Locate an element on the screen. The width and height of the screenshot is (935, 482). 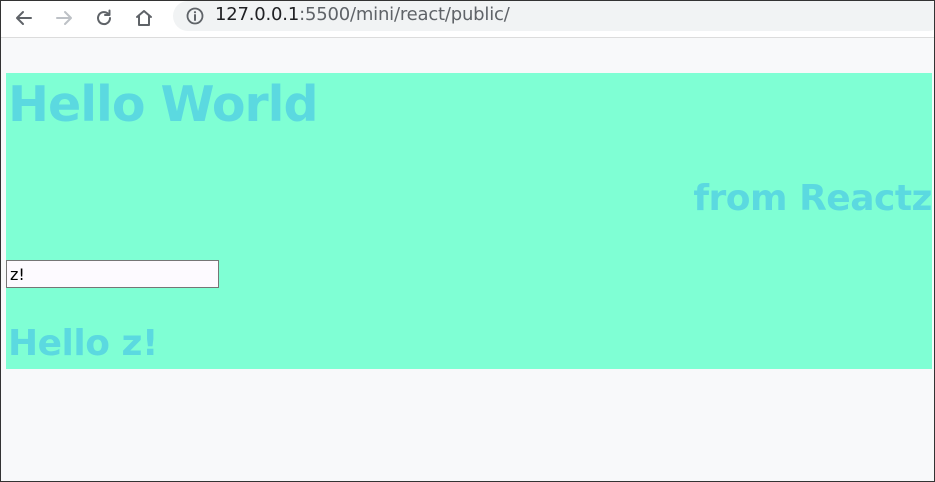
back-button is located at coordinates (24, 18).